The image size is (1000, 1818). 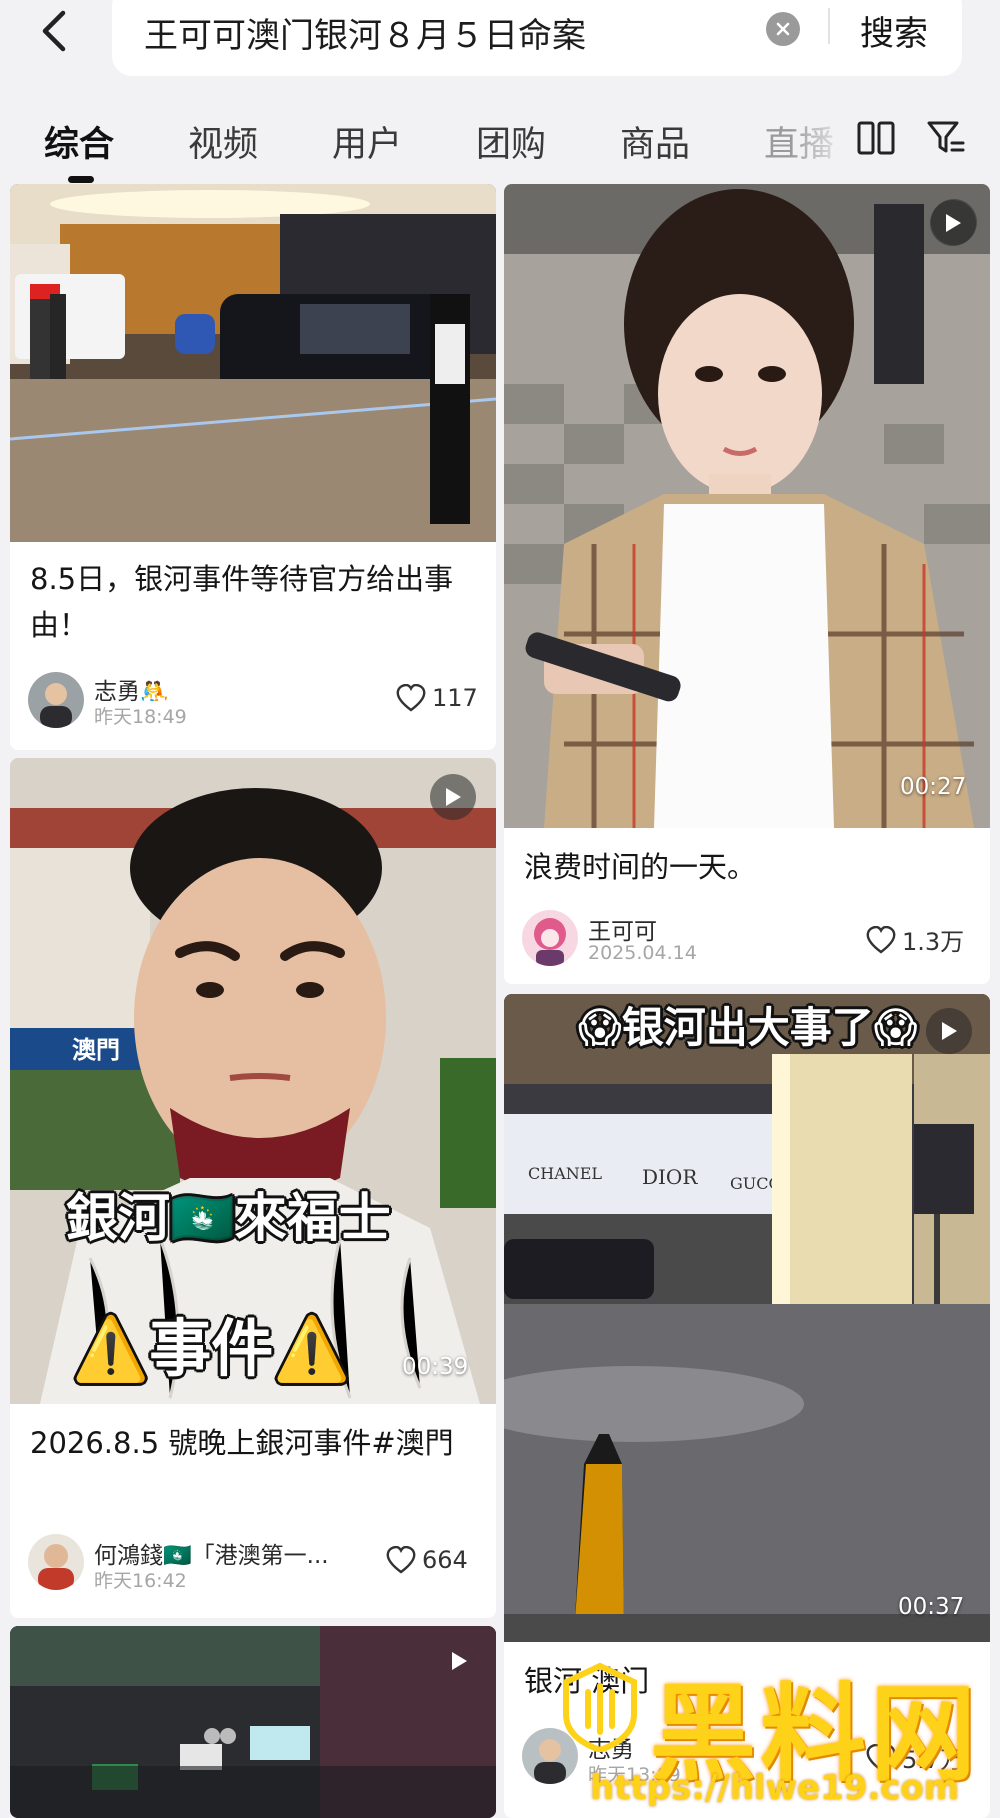 What do you see at coordinates (670, 1177) in the screenshot?
I see `store-sign-text: DIOR` at bounding box center [670, 1177].